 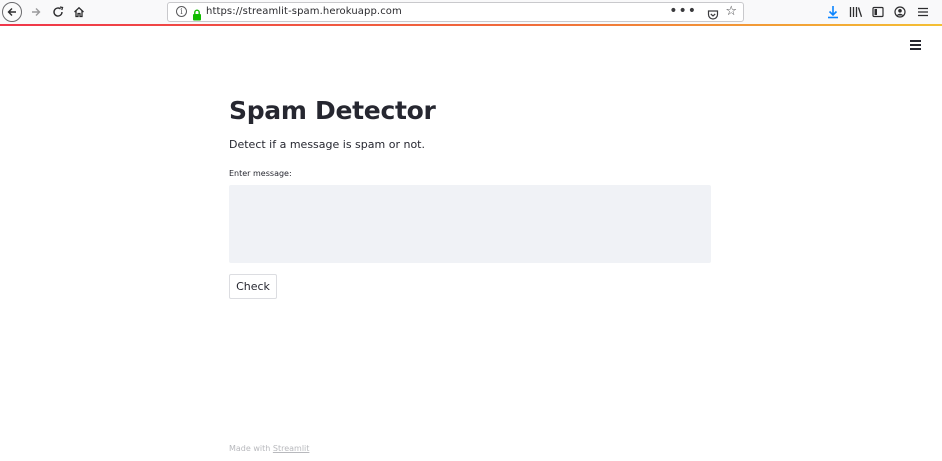 I want to click on back-arrow-icon, so click(x=12, y=12).